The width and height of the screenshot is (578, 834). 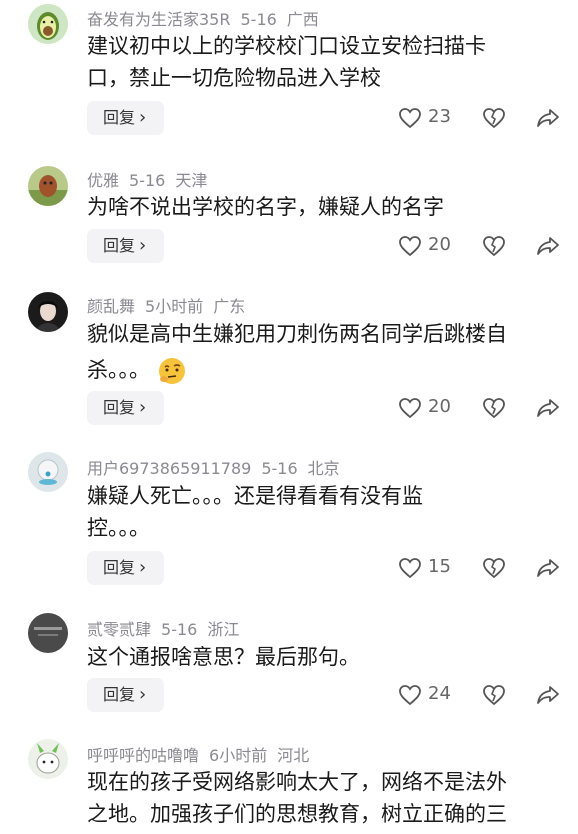 I want to click on username: 奋发有为生活家35R, so click(x=158, y=19).